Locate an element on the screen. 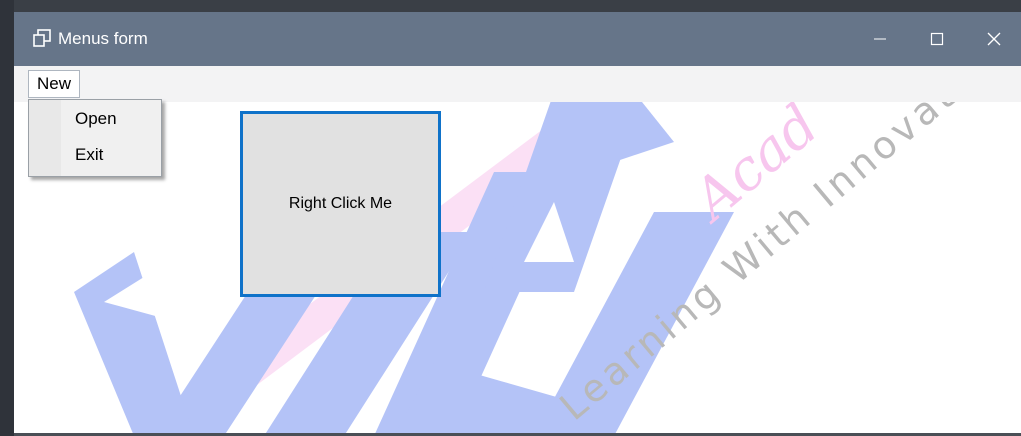 Image resolution: width=1021 pixels, height=436 pixels. title-bar: Menus form is located at coordinates (517, 39).